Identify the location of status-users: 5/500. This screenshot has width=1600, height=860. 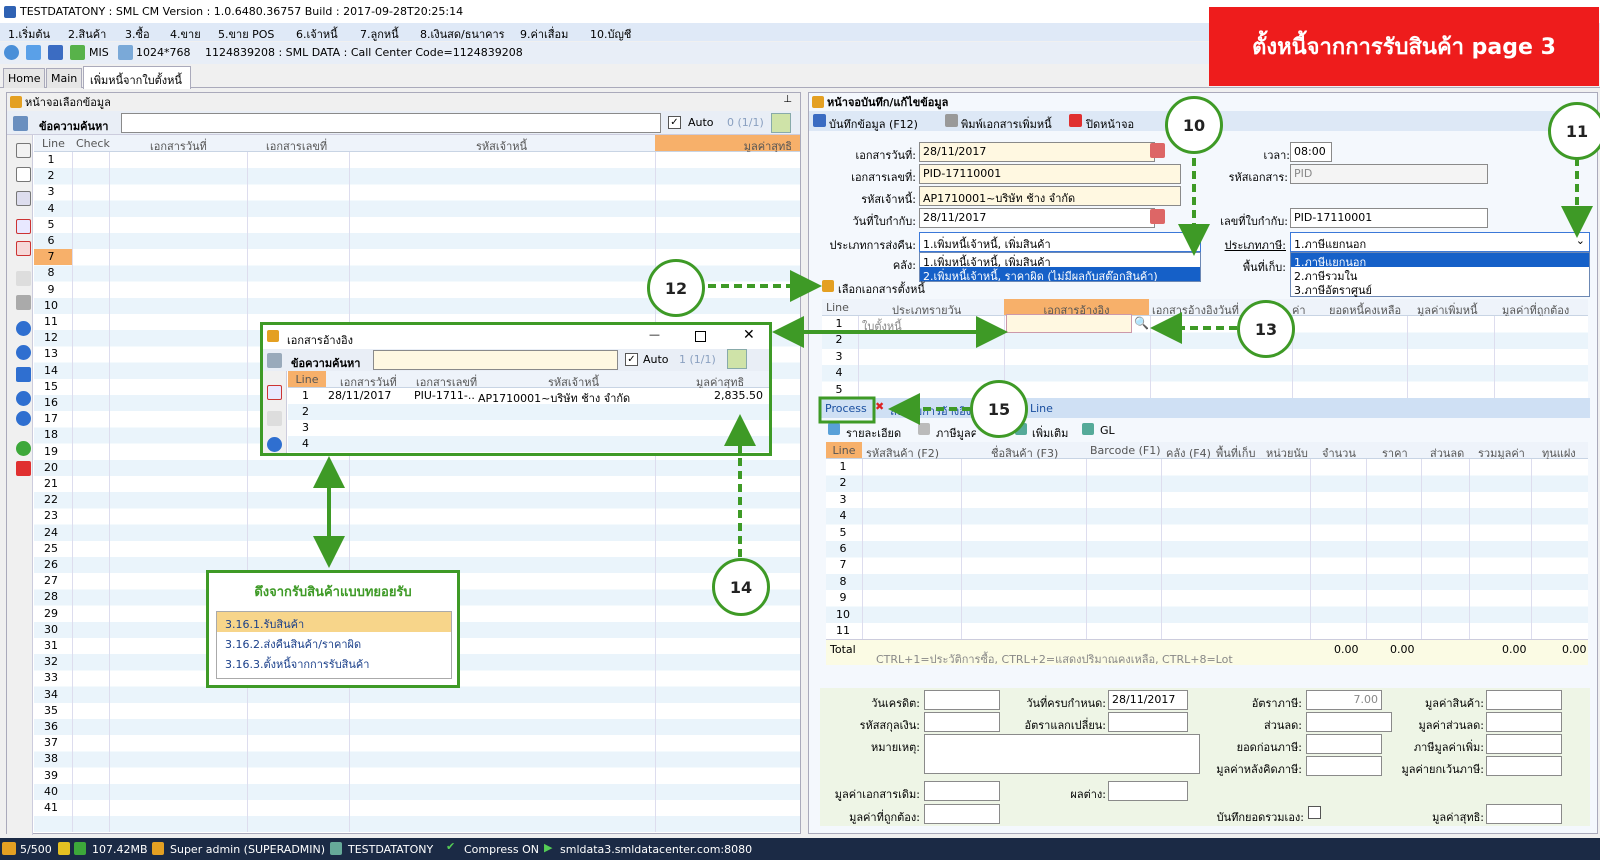
(36, 849).